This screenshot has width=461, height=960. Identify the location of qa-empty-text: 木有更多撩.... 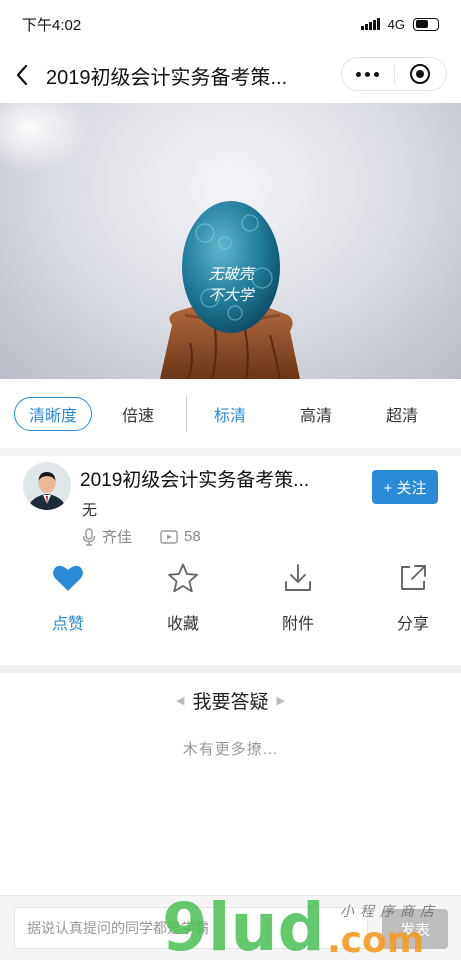
(230, 749).